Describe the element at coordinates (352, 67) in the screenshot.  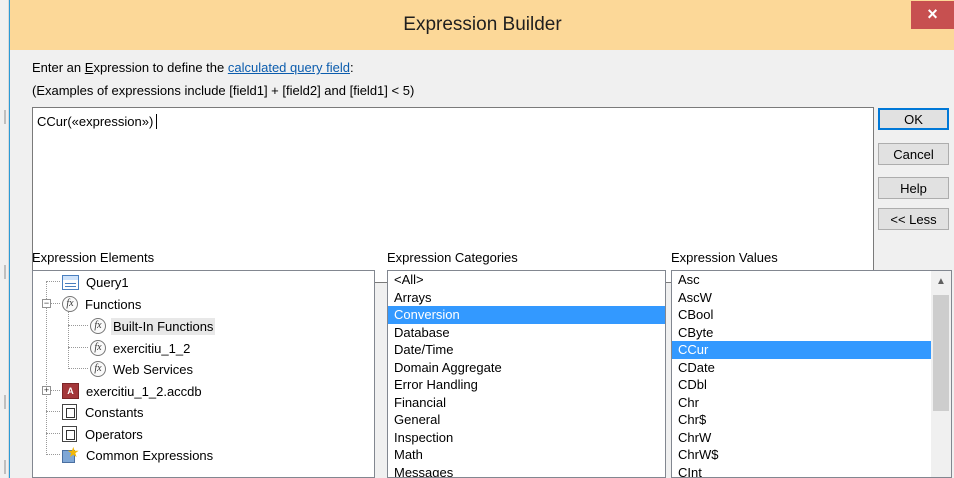
I see `instruction-suffix: :` at that location.